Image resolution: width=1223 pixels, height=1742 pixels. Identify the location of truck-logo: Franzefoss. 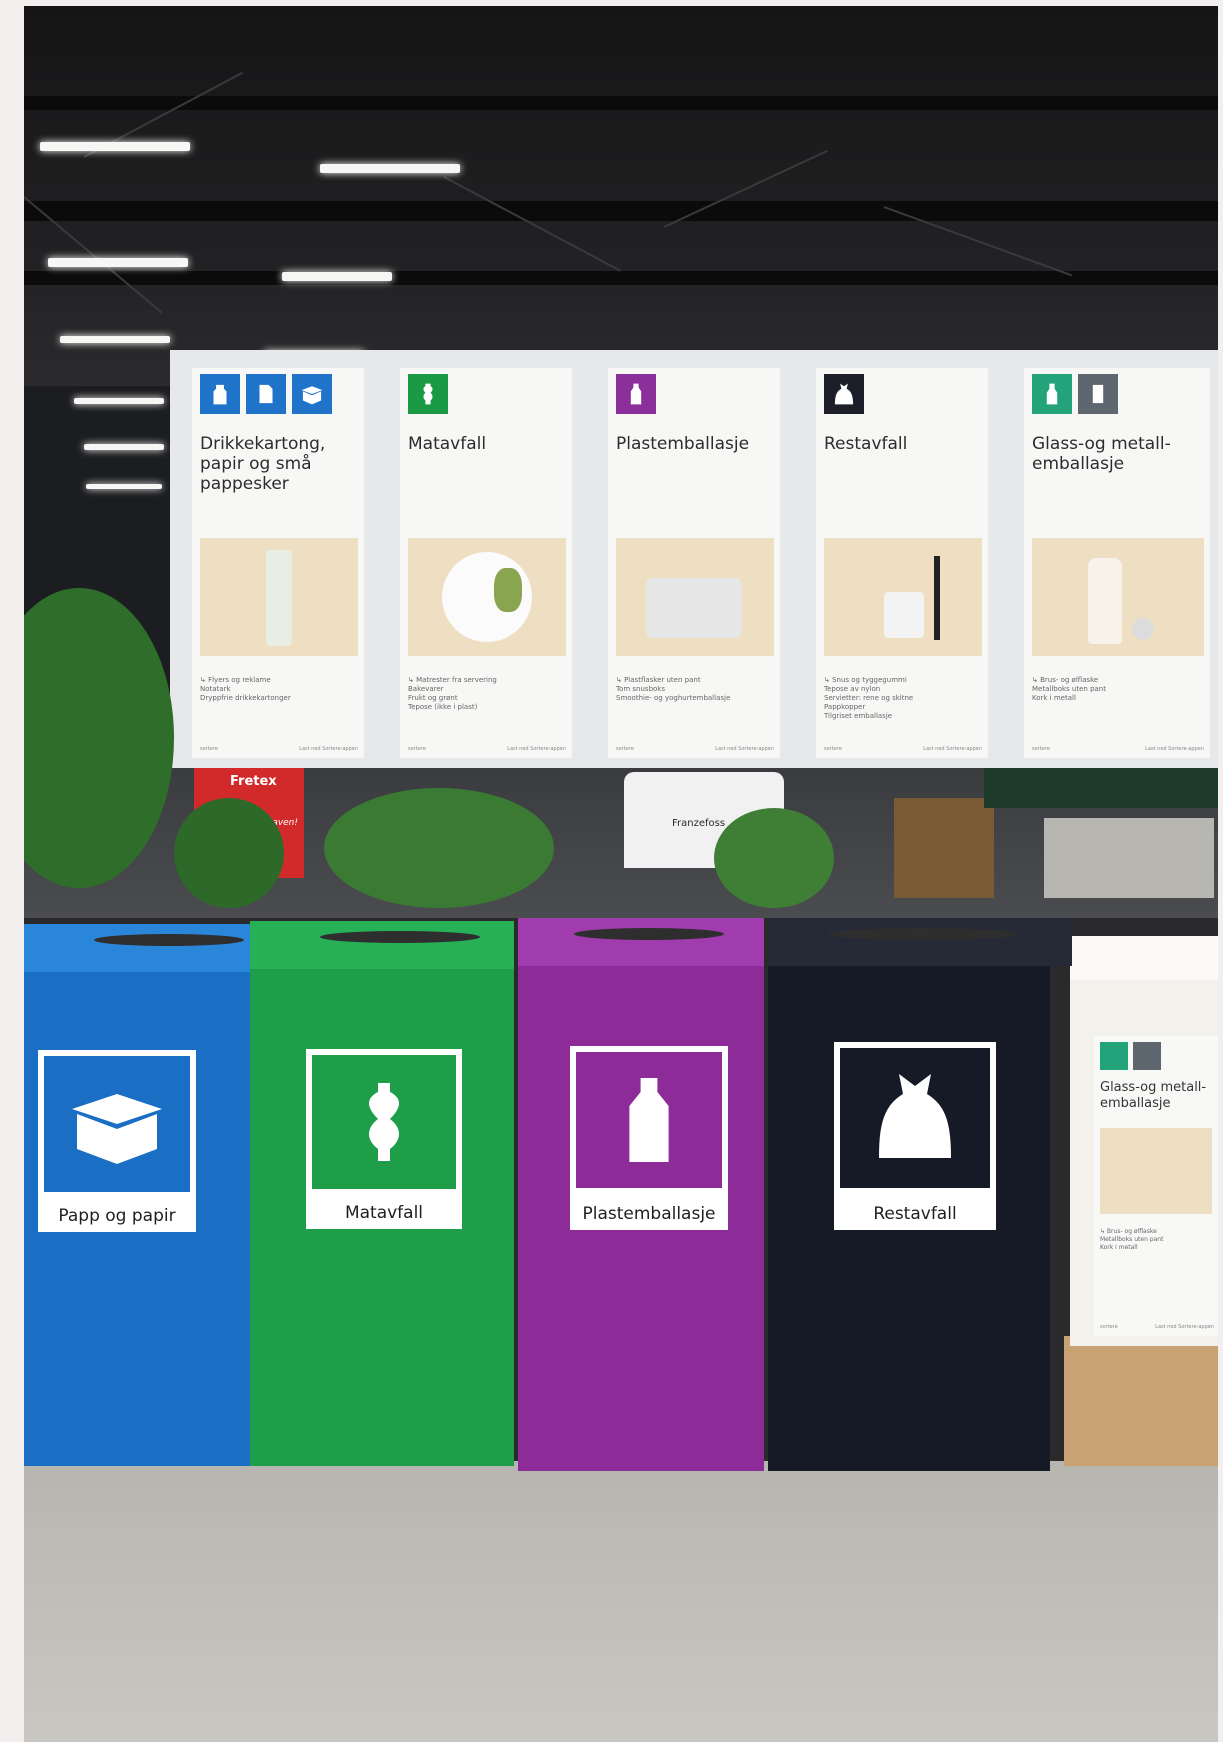
(699, 823).